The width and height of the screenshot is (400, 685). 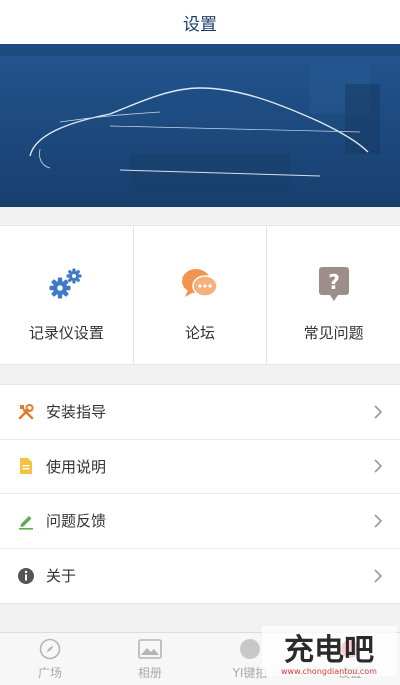 I want to click on settings-icon, so click(x=350, y=649).